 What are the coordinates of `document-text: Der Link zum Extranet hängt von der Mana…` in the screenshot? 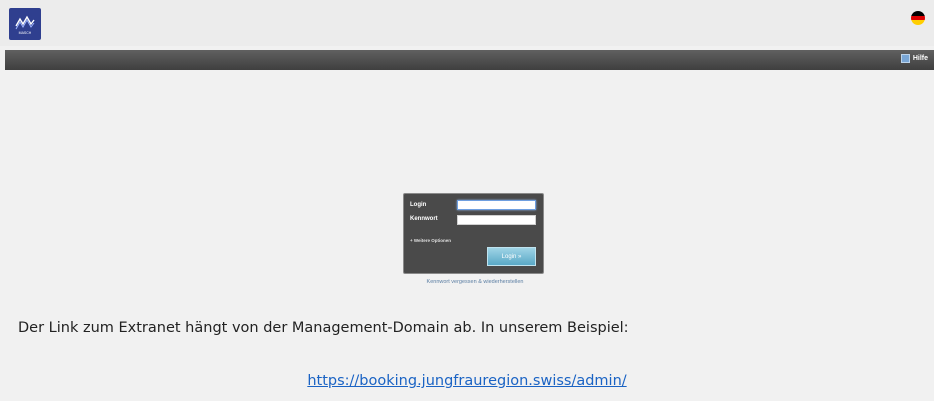 It's located at (323, 328).